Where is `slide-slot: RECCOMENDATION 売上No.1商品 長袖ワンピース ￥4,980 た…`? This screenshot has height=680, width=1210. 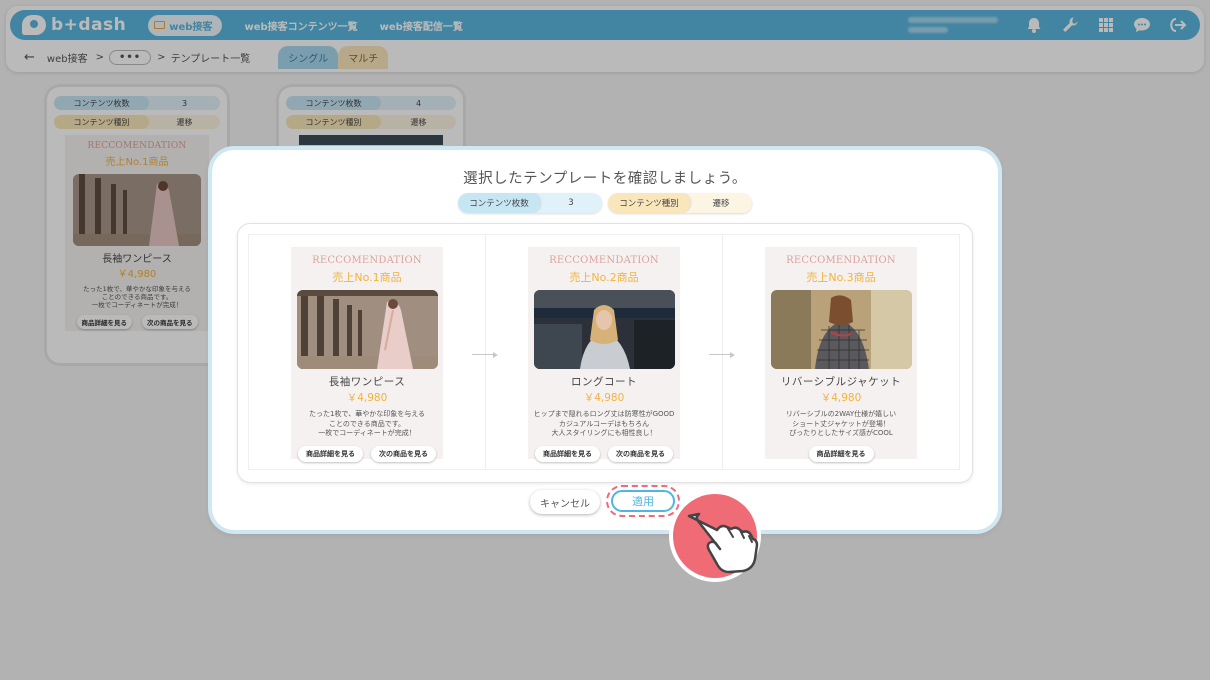
slide-slot: RECCOMENDATION 売上No.1商品 長袖ワンピース ￥4,980 た… is located at coordinates (367, 352).